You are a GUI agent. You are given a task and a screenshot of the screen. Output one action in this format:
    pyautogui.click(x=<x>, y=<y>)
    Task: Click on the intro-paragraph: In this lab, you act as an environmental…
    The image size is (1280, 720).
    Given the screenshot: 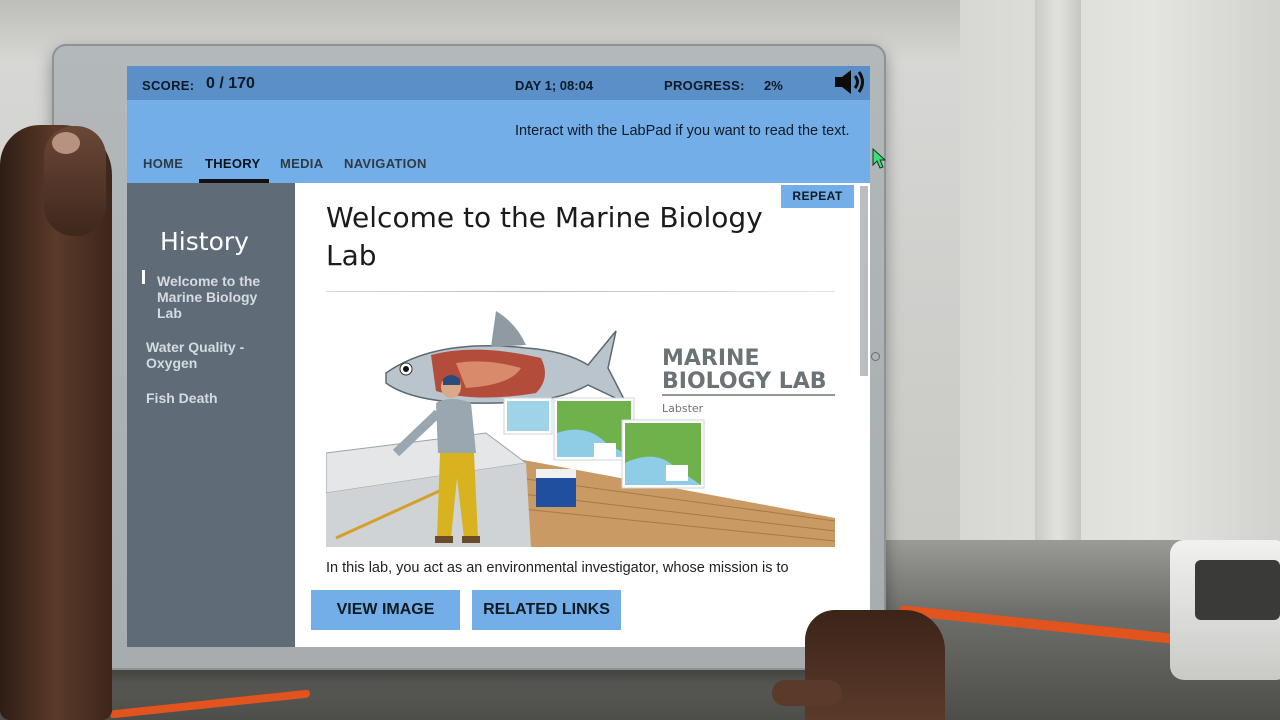 What is the action you would take?
    pyautogui.click(x=557, y=568)
    